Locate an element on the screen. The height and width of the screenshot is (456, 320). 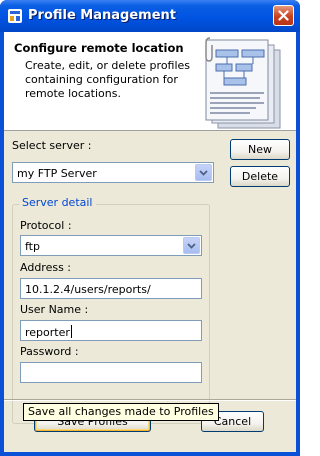
address-input-value: 10.1.2.4/users/reports/ is located at coordinates (88, 289).